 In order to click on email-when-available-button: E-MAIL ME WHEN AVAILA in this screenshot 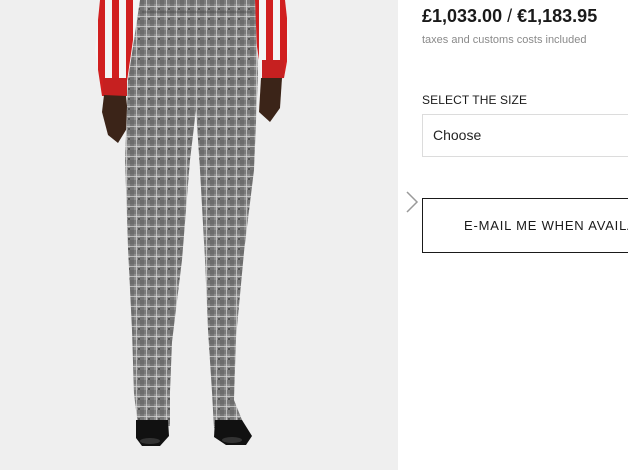, I will do `click(525, 225)`.